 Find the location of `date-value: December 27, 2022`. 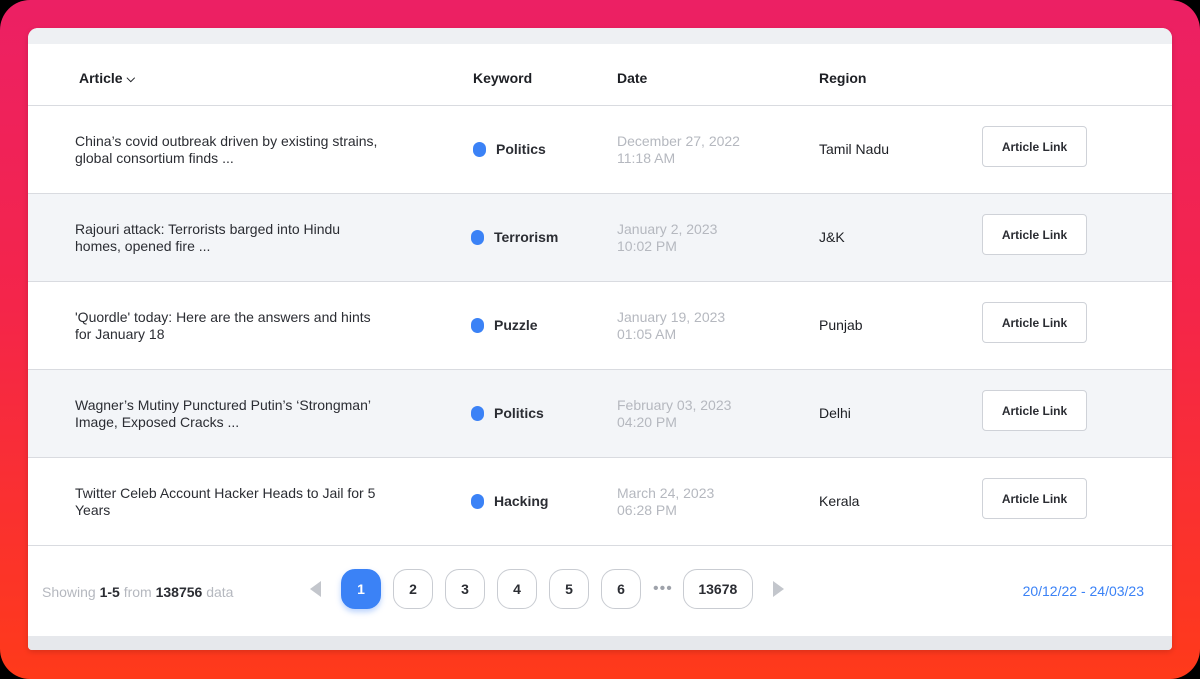

date-value: December 27, 2022 is located at coordinates (678, 141).